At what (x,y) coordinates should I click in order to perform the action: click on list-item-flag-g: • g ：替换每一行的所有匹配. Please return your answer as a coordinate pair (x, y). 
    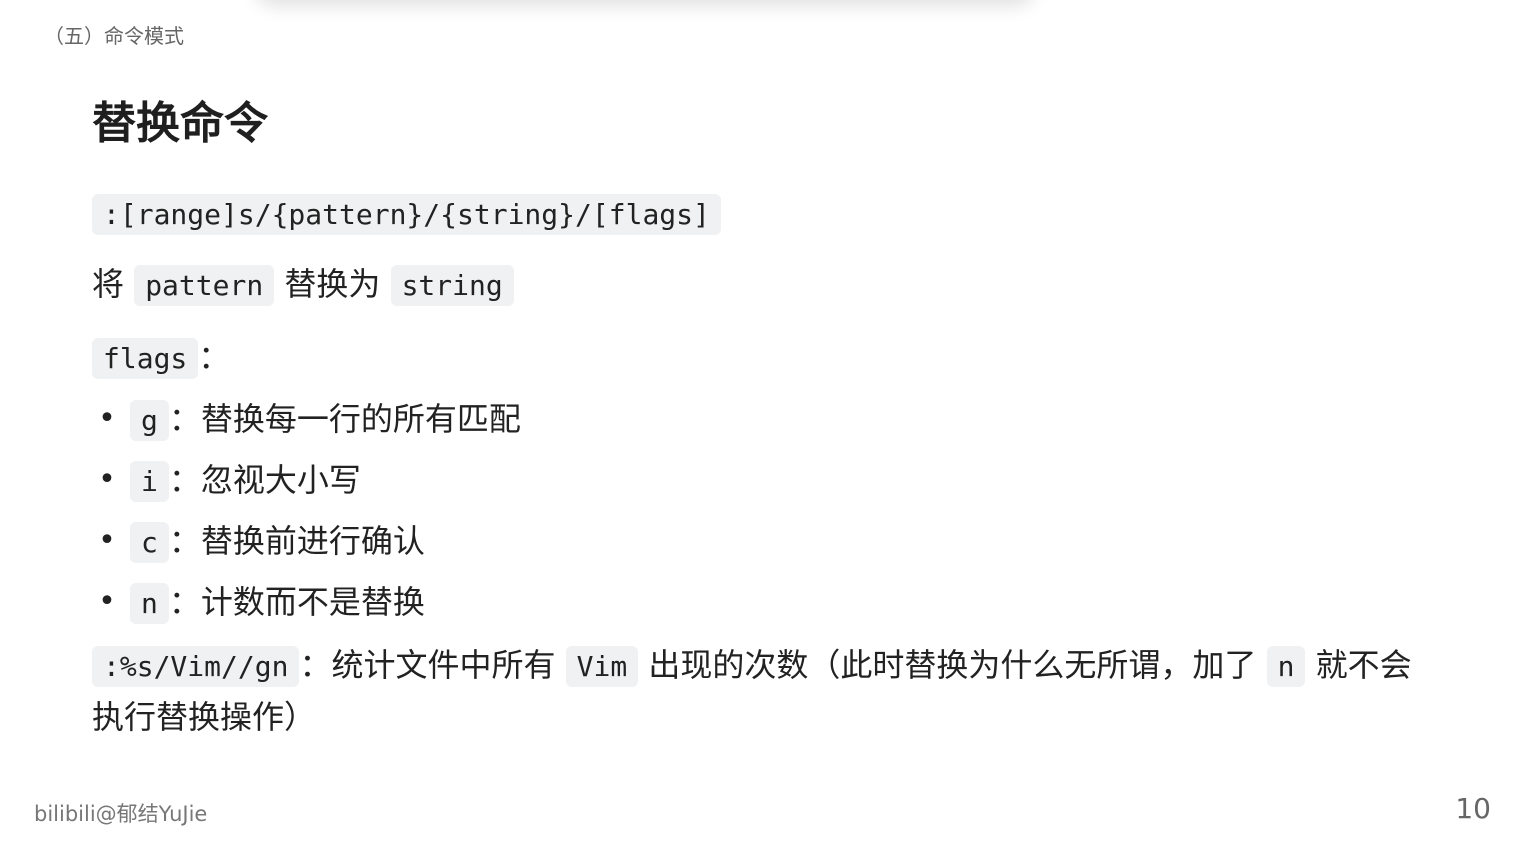
    Looking at the image, I should click on (770, 419).